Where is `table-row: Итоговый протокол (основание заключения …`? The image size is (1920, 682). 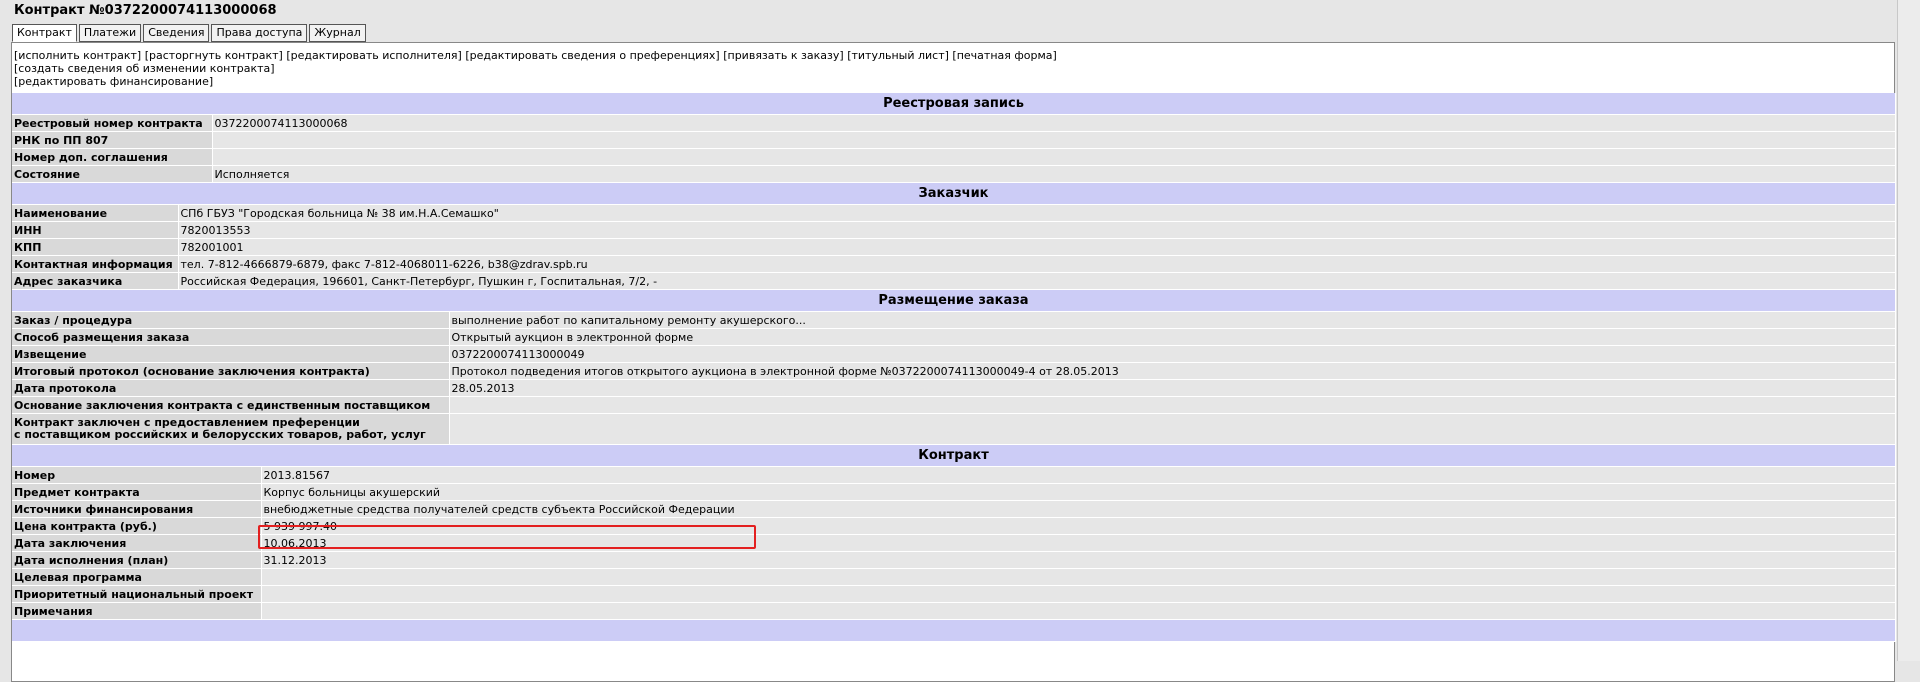 table-row: Итоговый протокол (основание заключения … is located at coordinates (954, 371).